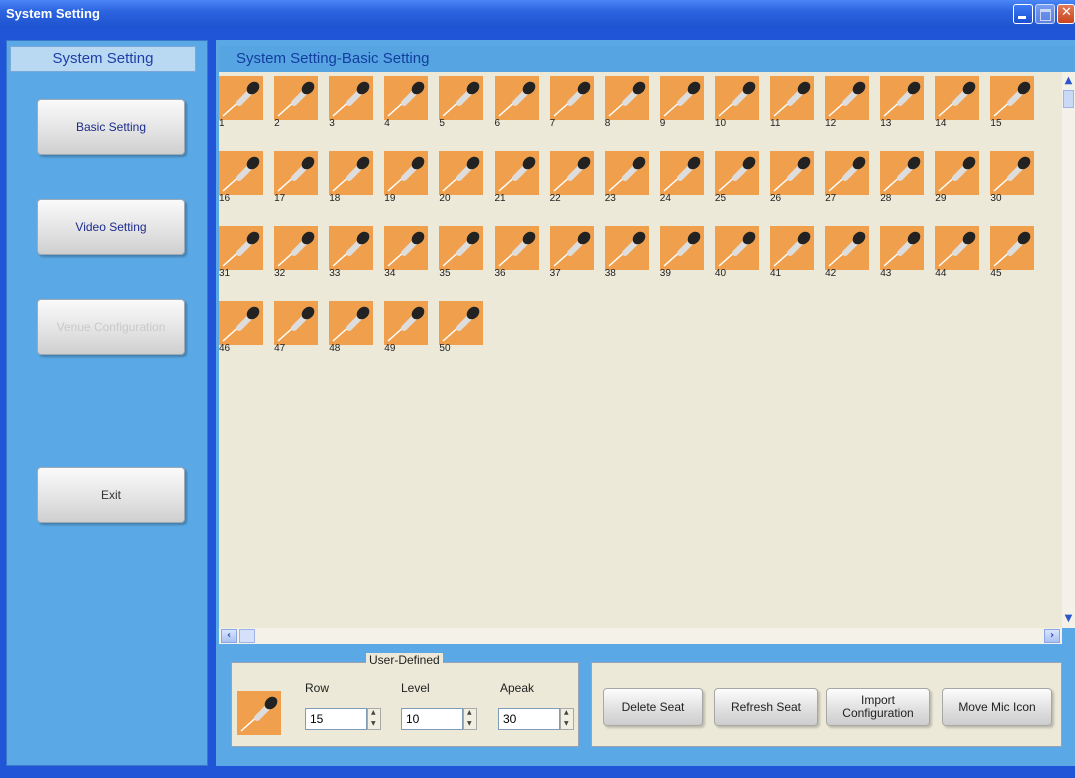 The image size is (1075, 778). Describe the element at coordinates (1066, 14) in the screenshot. I see `close-icon` at that location.